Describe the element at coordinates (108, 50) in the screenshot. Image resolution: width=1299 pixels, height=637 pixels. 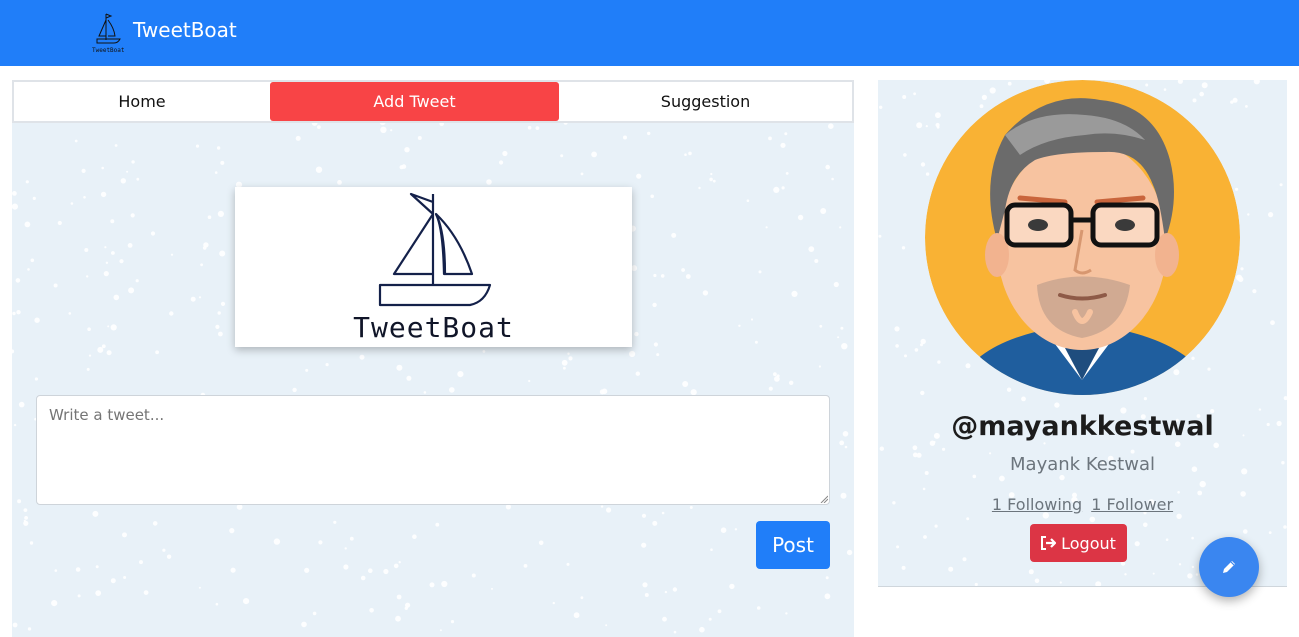
I see `brand-logo-caption: TweetBoat` at that location.